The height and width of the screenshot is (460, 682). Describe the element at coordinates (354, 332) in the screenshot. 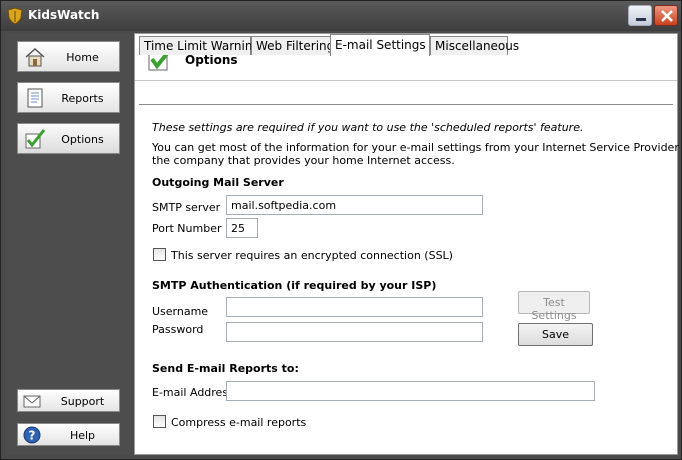

I see `password-input` at that location.